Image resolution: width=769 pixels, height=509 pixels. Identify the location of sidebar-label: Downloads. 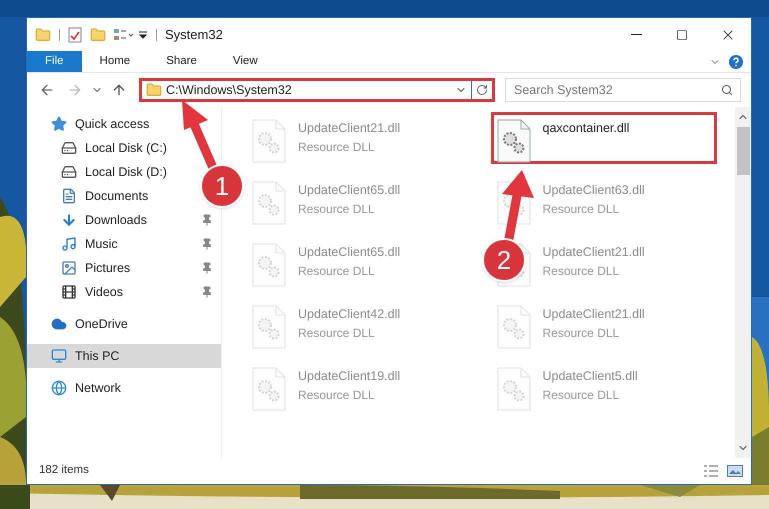
(116, 220).